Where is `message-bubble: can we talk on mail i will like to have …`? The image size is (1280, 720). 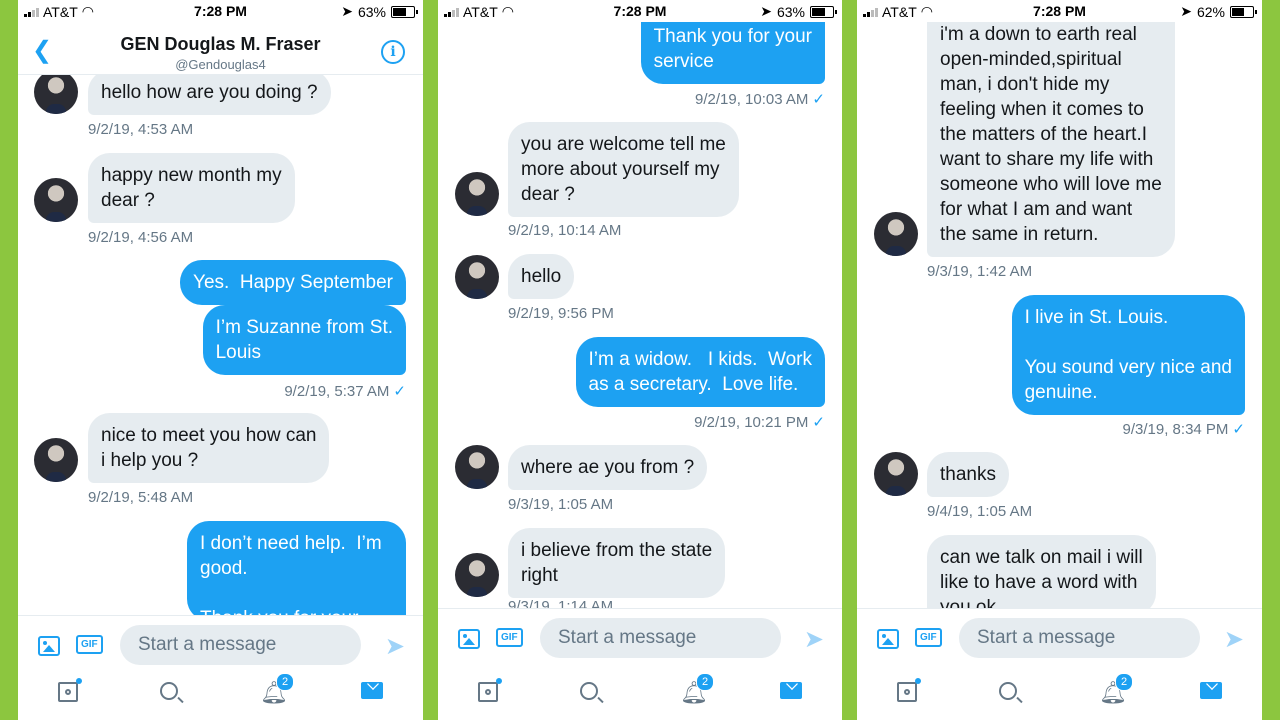
message-bubble: can we talk on mail i will like to have … is located at coordinates (1041, 575).